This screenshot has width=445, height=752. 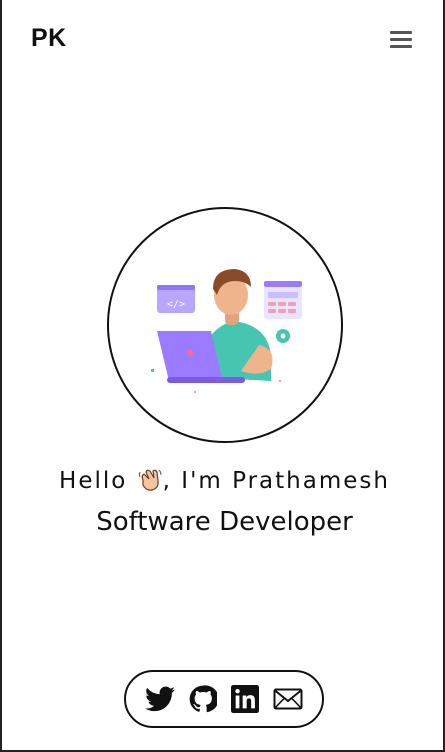 I want to click on linkedin-link, so click(x=245, y=699).